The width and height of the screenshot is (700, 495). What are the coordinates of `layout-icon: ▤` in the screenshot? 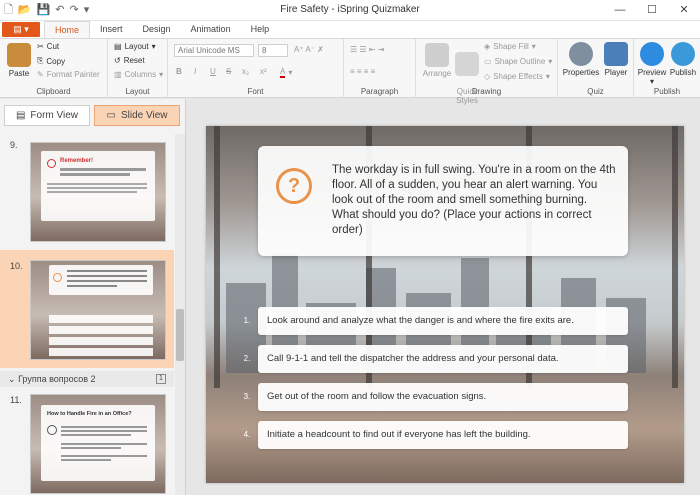 It's located at (118, 46).